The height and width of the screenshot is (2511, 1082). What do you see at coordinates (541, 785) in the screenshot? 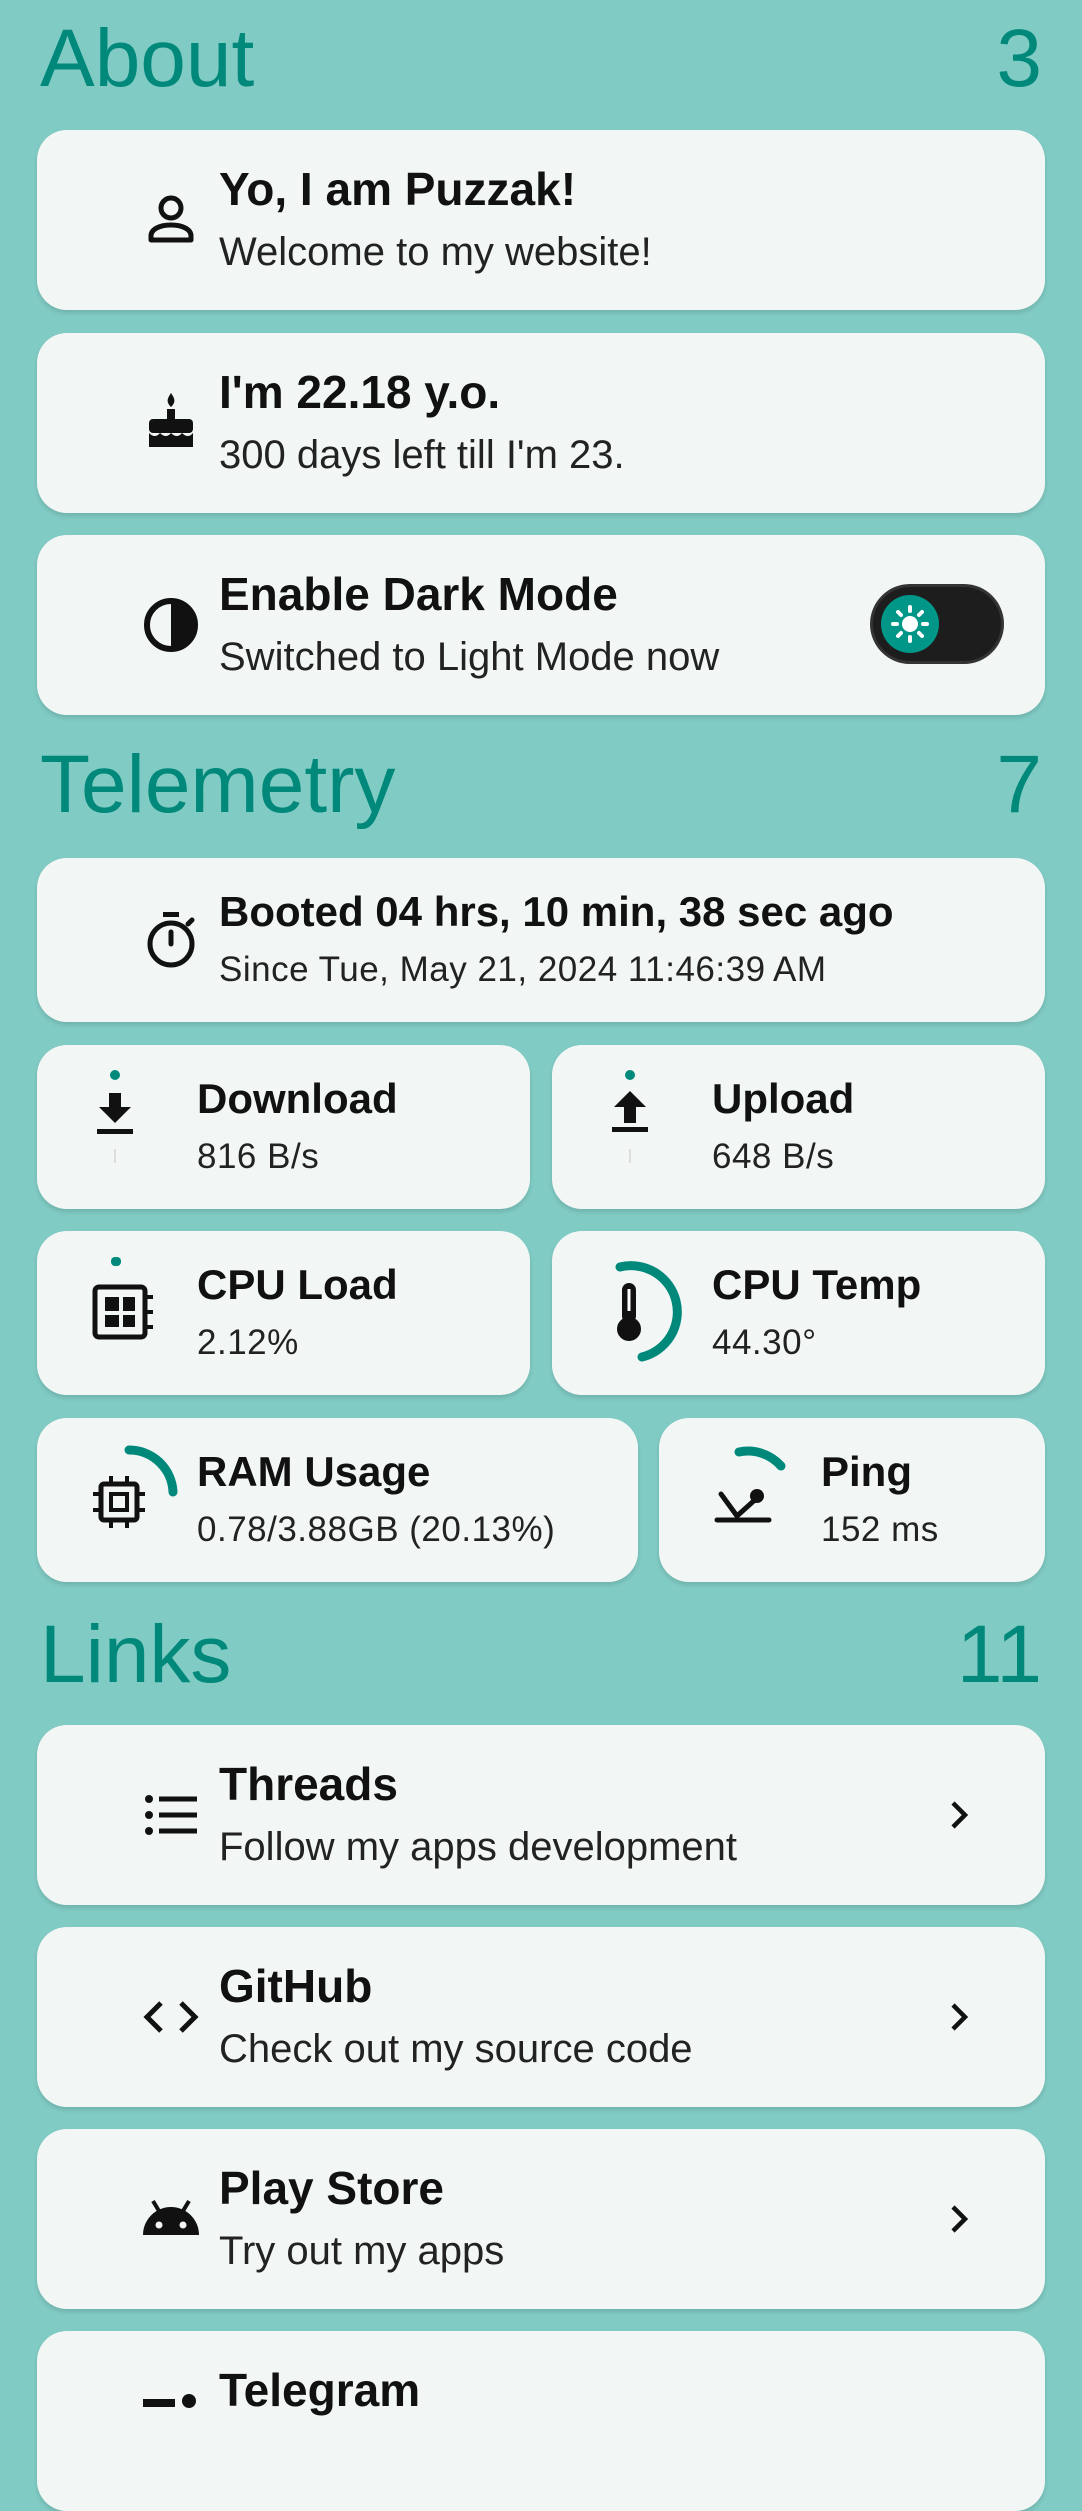
I see `telemetry-section-header: Telemetry 7` at bounding box center [541, 785].